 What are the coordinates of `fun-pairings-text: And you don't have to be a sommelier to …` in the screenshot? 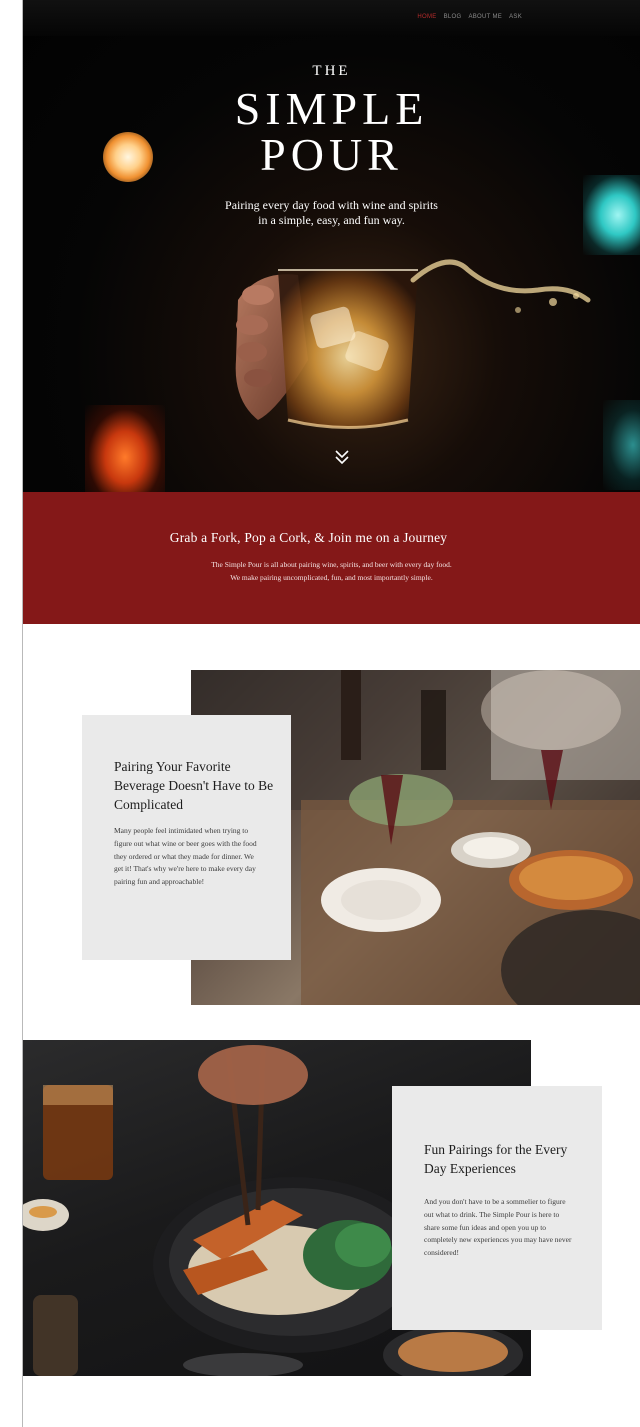 It's located at (498, 1227).